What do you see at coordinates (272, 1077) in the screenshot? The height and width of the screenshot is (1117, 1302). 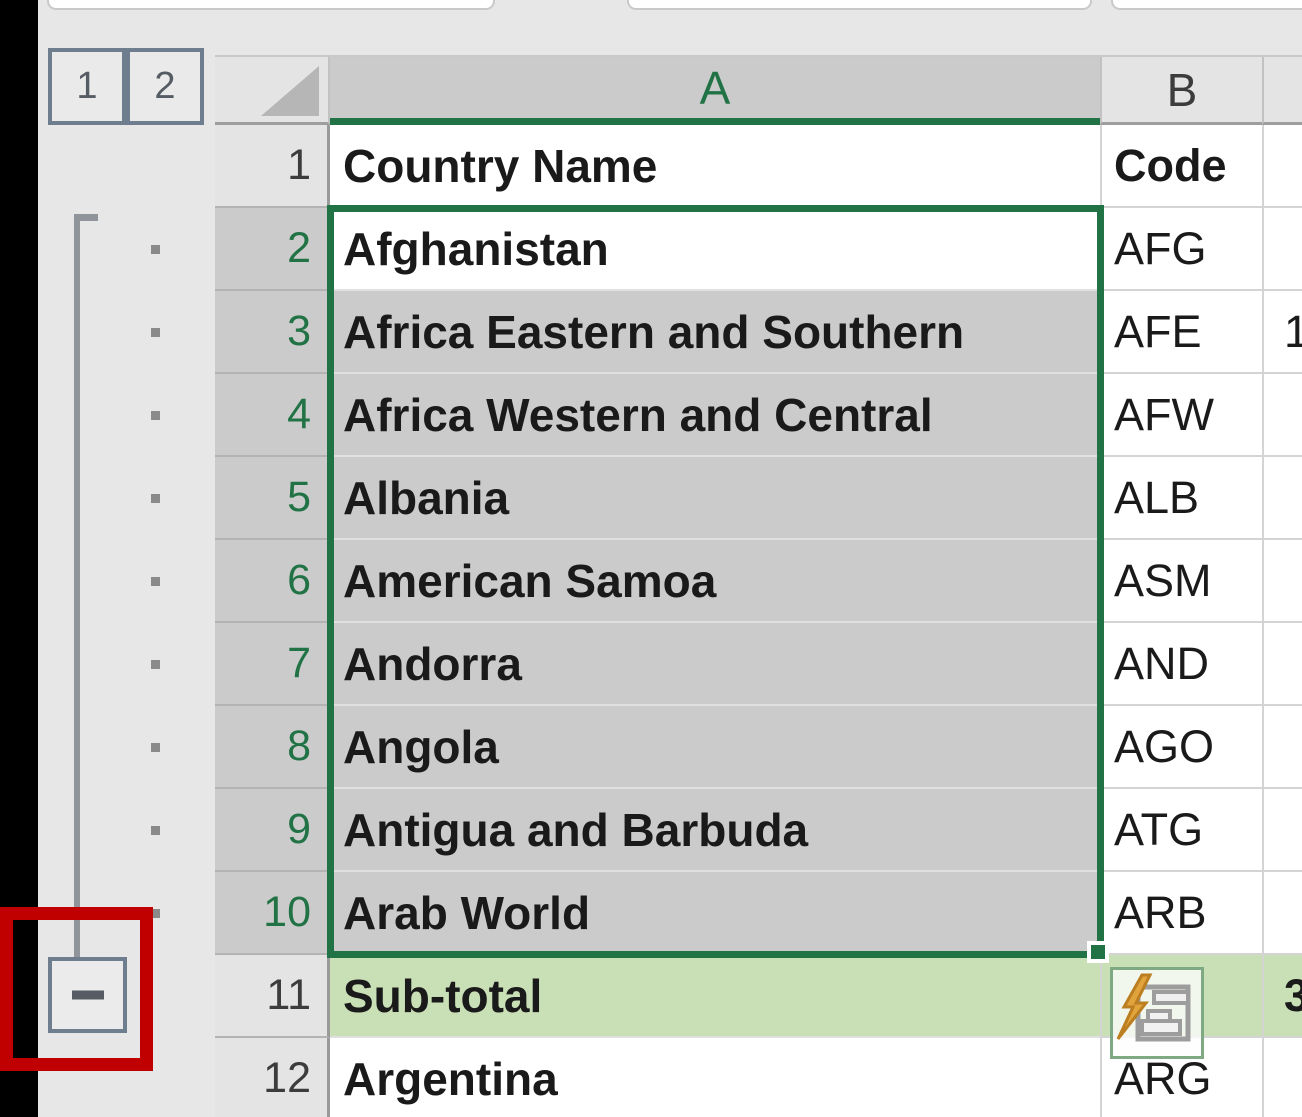 I see `row-header-12: 12` at bounding box center [272, 1077].